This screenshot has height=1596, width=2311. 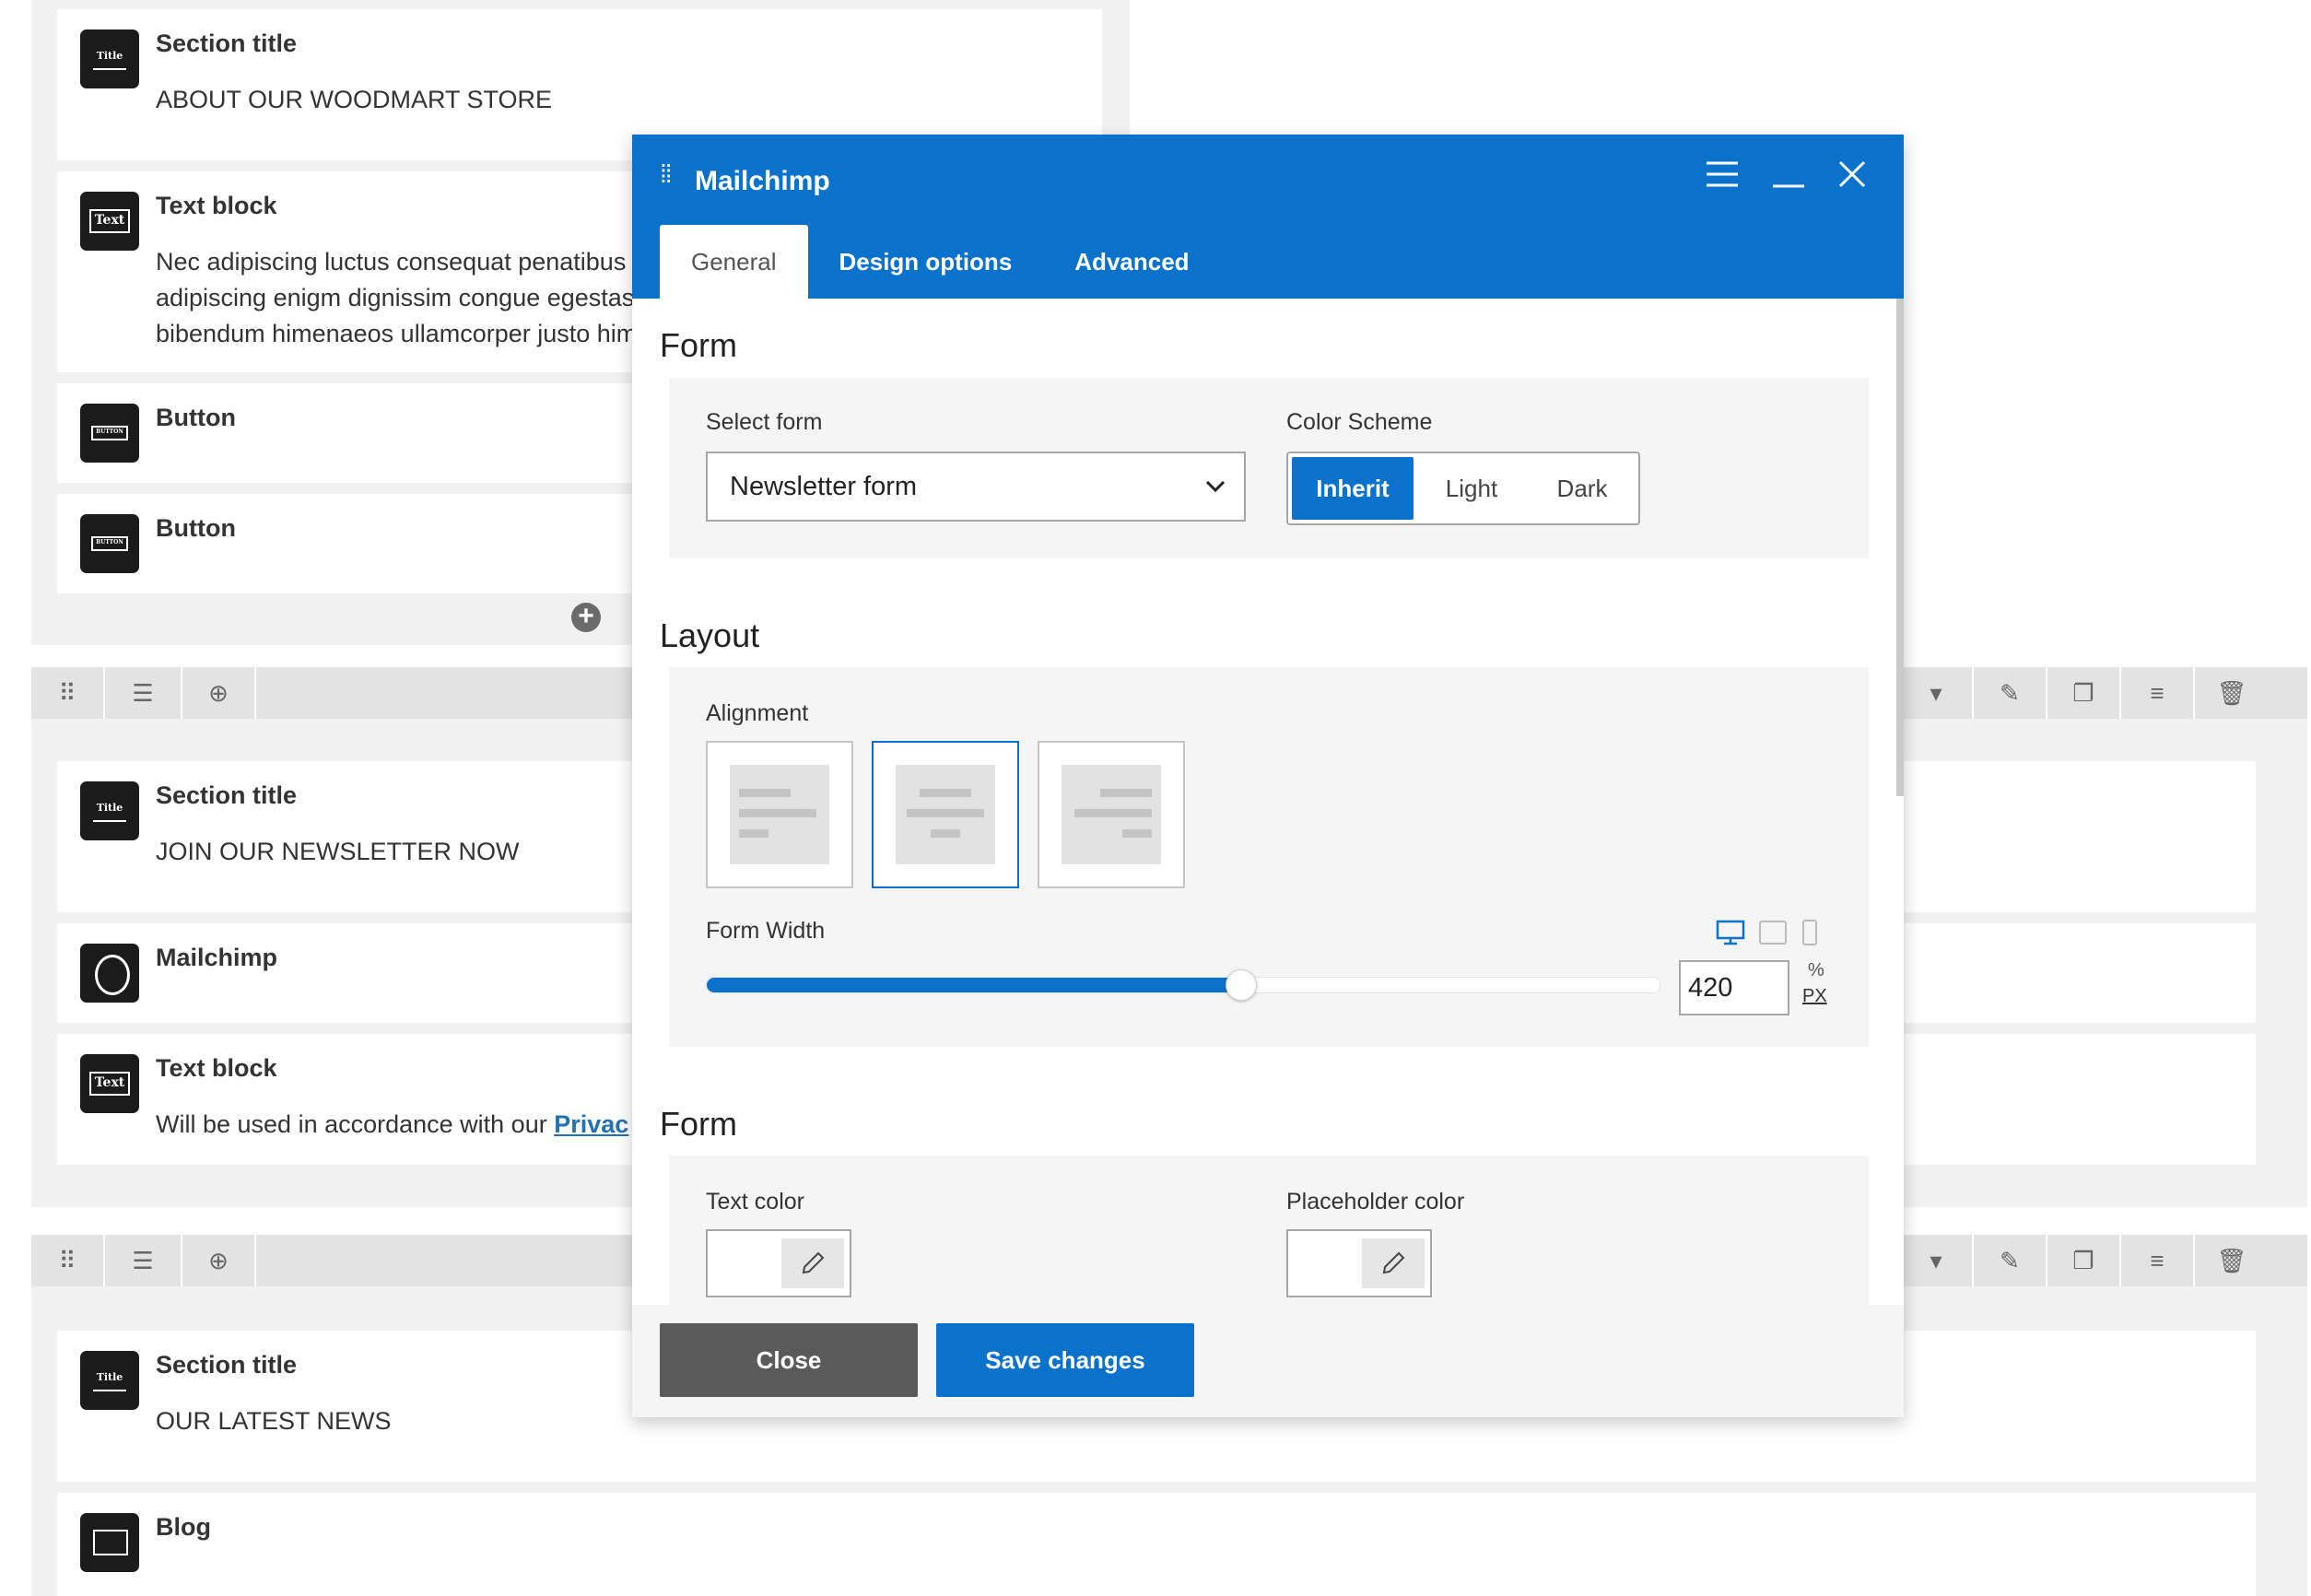 What do you see at coordinates (755, 1202) in the screenshot?
I see `text-color-label: Text color` at bounding box center [755, 1202].